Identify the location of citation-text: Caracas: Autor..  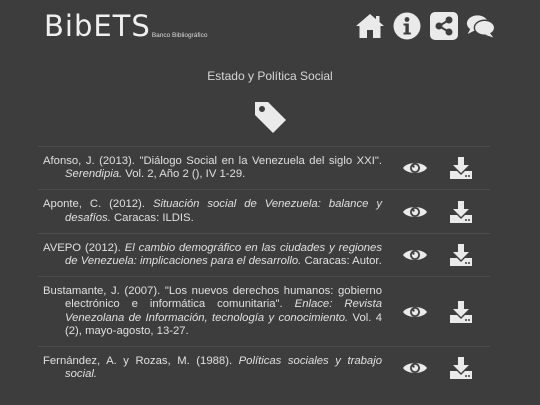
(341, 261).